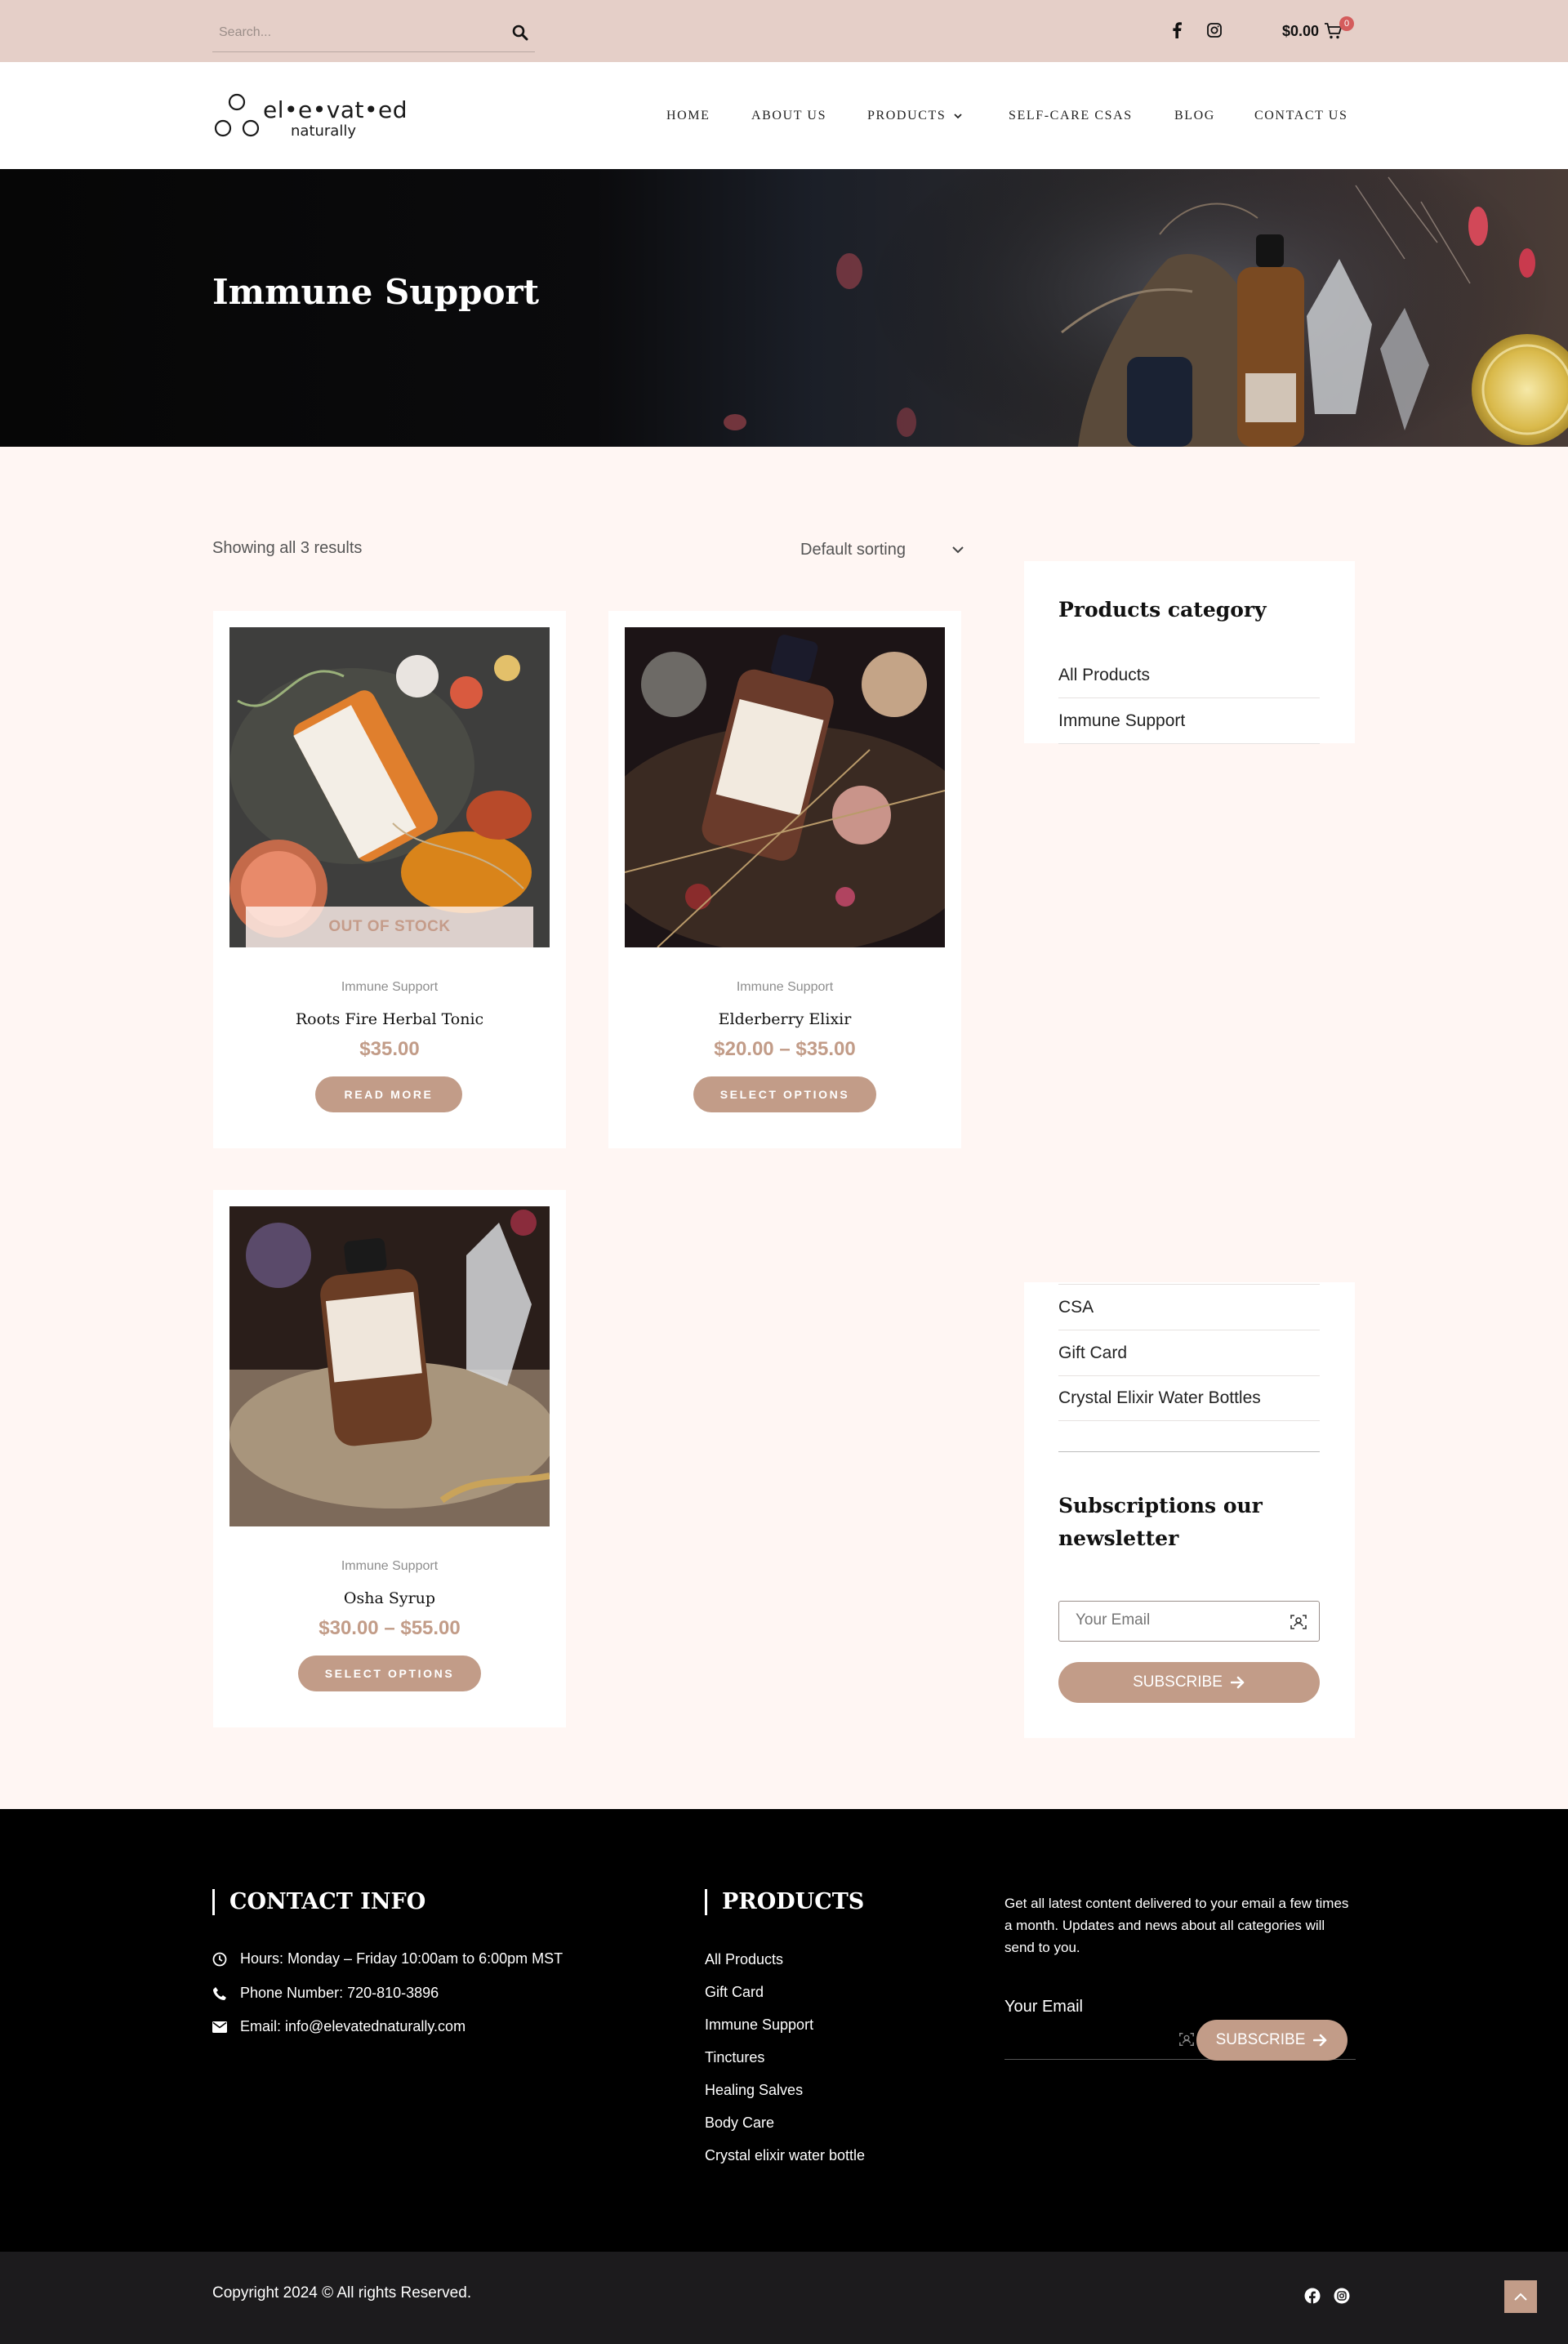 The width and height of the screenshot is (1568, 2344). What do you see at coordinates (784, 2298) in the screenshot?
I see `copyright-bar: Copyright 2024 © All rights Reserved.` at bounding box center [784, 2298].